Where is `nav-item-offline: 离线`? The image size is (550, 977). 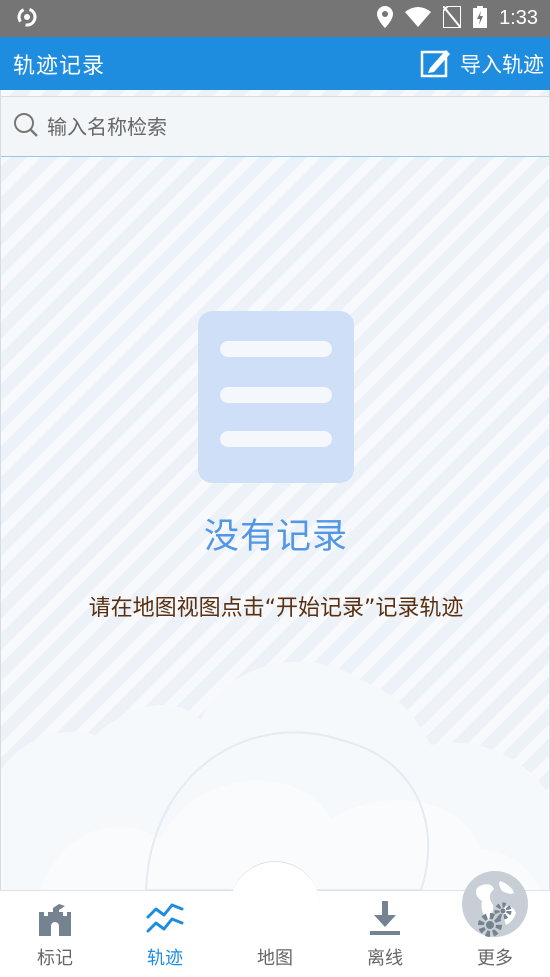 nav-item-offline: 离线 is located at coordinates (385, 934).